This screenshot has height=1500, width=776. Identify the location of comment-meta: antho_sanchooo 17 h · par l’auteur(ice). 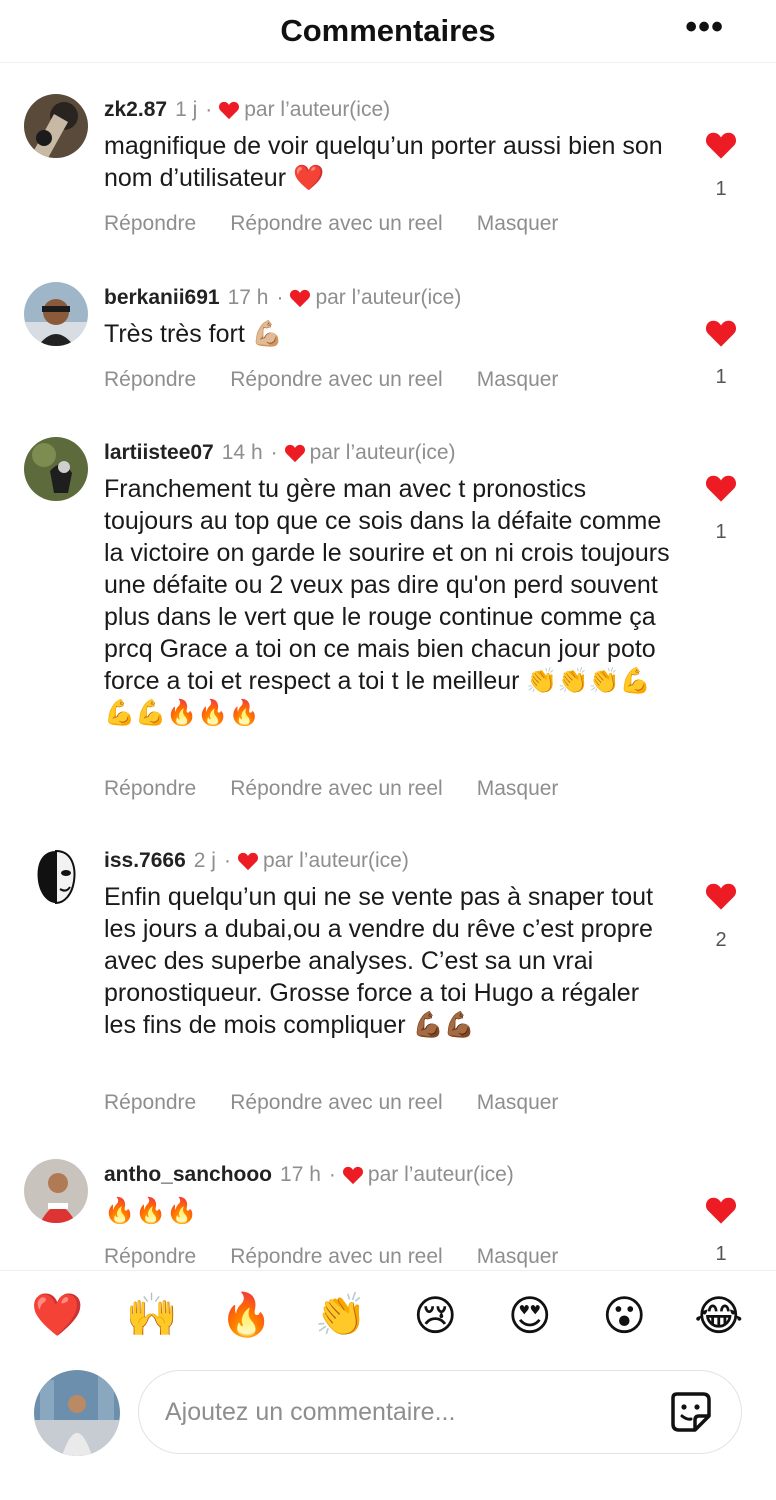
(309, 1175).